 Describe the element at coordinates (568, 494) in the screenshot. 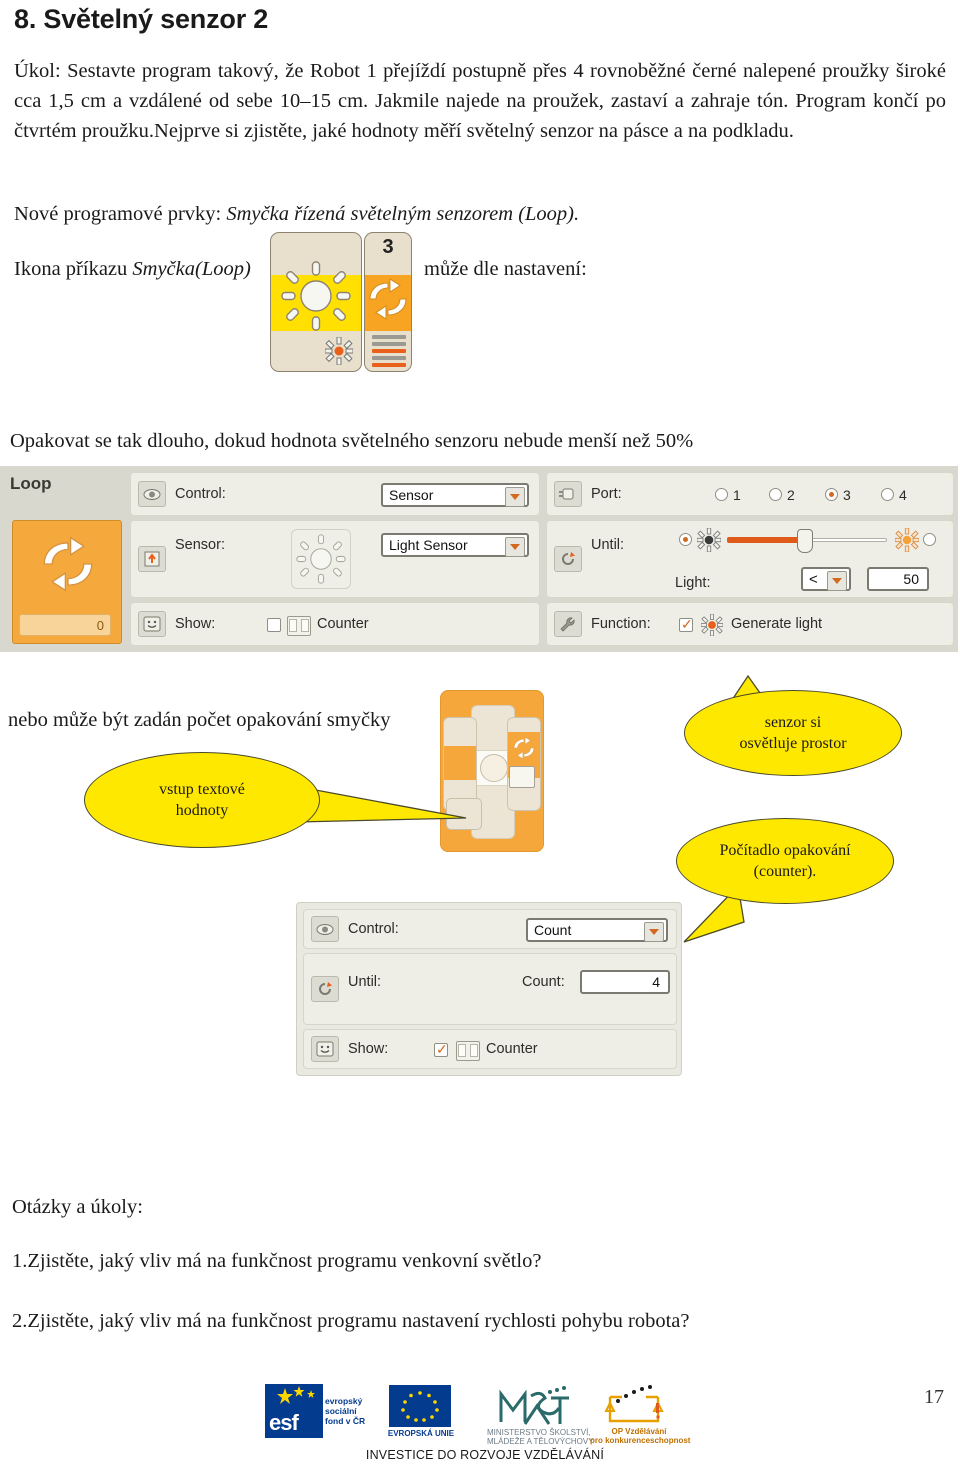

I see `plug-icon` at that location.